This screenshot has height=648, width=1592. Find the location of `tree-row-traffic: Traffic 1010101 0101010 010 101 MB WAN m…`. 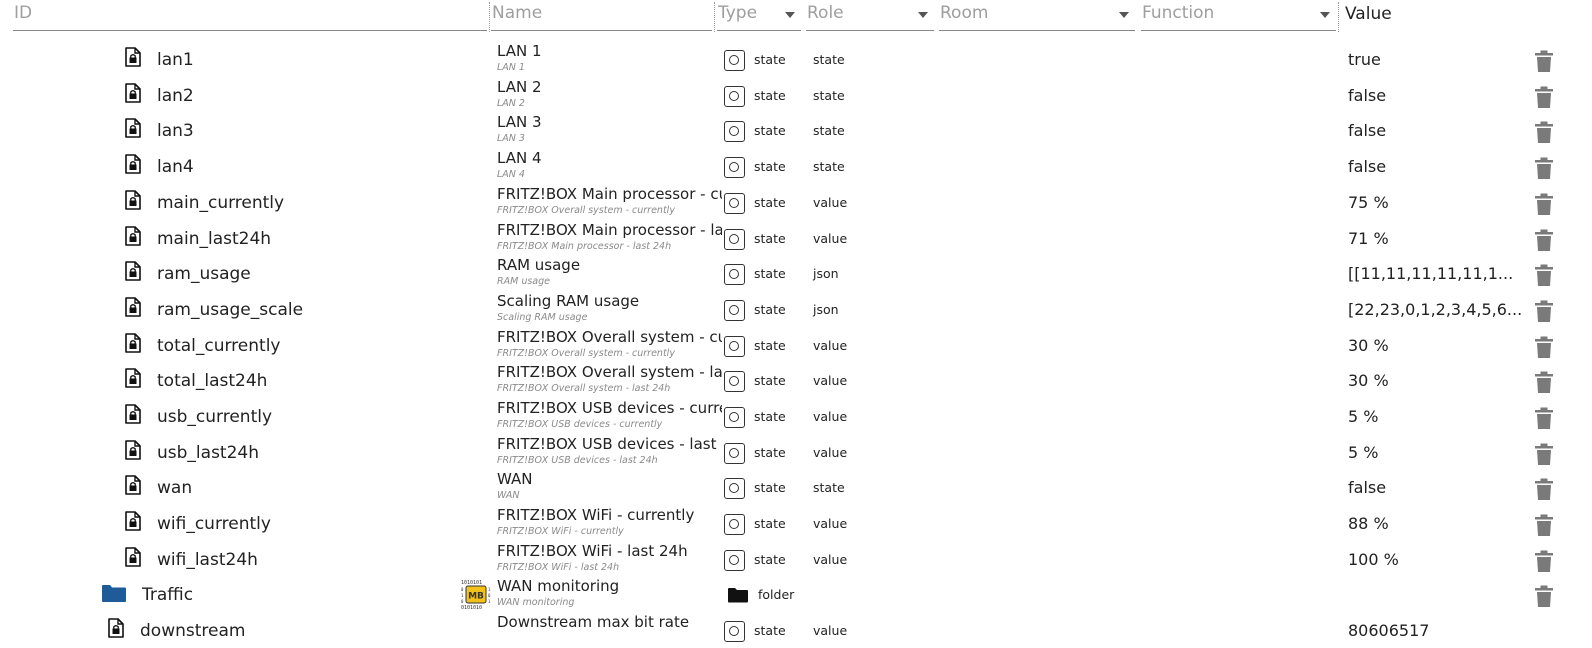

tree-row-traffic: Traffic 1010101 0101010 010 101 MB WAN m… is located at coordinates (796, 594).